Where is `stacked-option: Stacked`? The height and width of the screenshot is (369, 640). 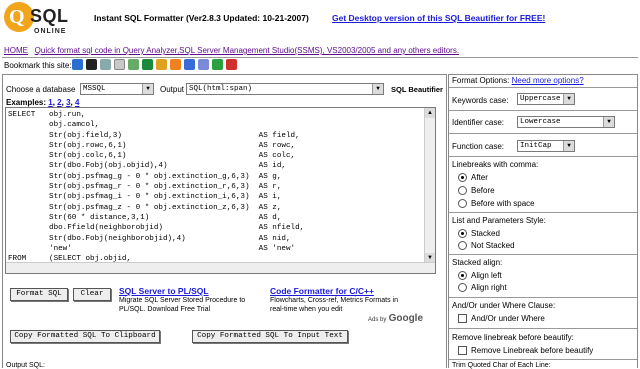 stacked-option: Stacked is located at coordinates (479, 234).